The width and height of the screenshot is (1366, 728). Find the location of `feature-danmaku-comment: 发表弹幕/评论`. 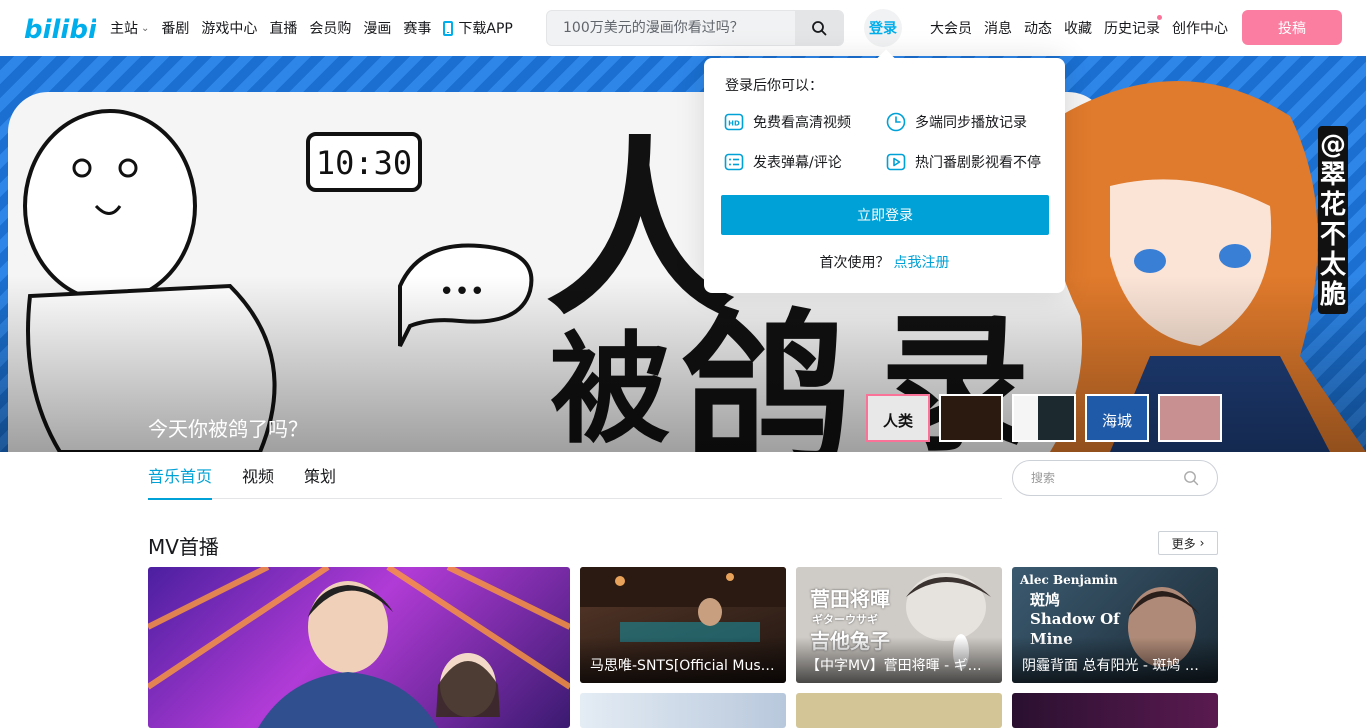

feature-danmaku-comment: 发表弹幕/评论 is located at coordinates (783, 162).